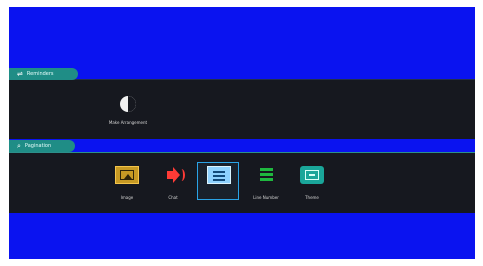  I want to click on speaker-icon, so click(173, 175).